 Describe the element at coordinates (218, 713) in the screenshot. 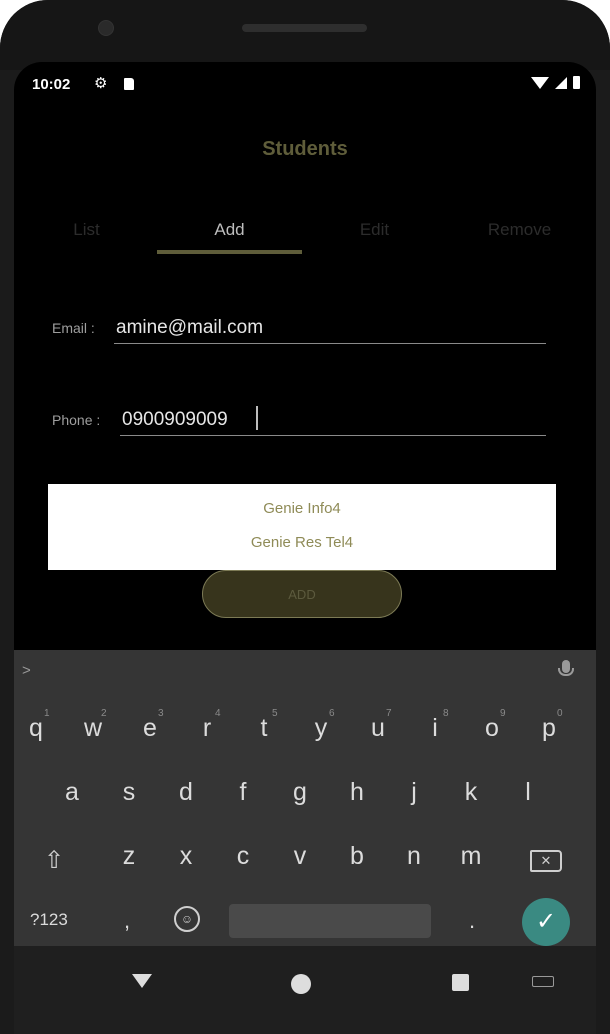

I see `key-hint-4: 4` at that location.